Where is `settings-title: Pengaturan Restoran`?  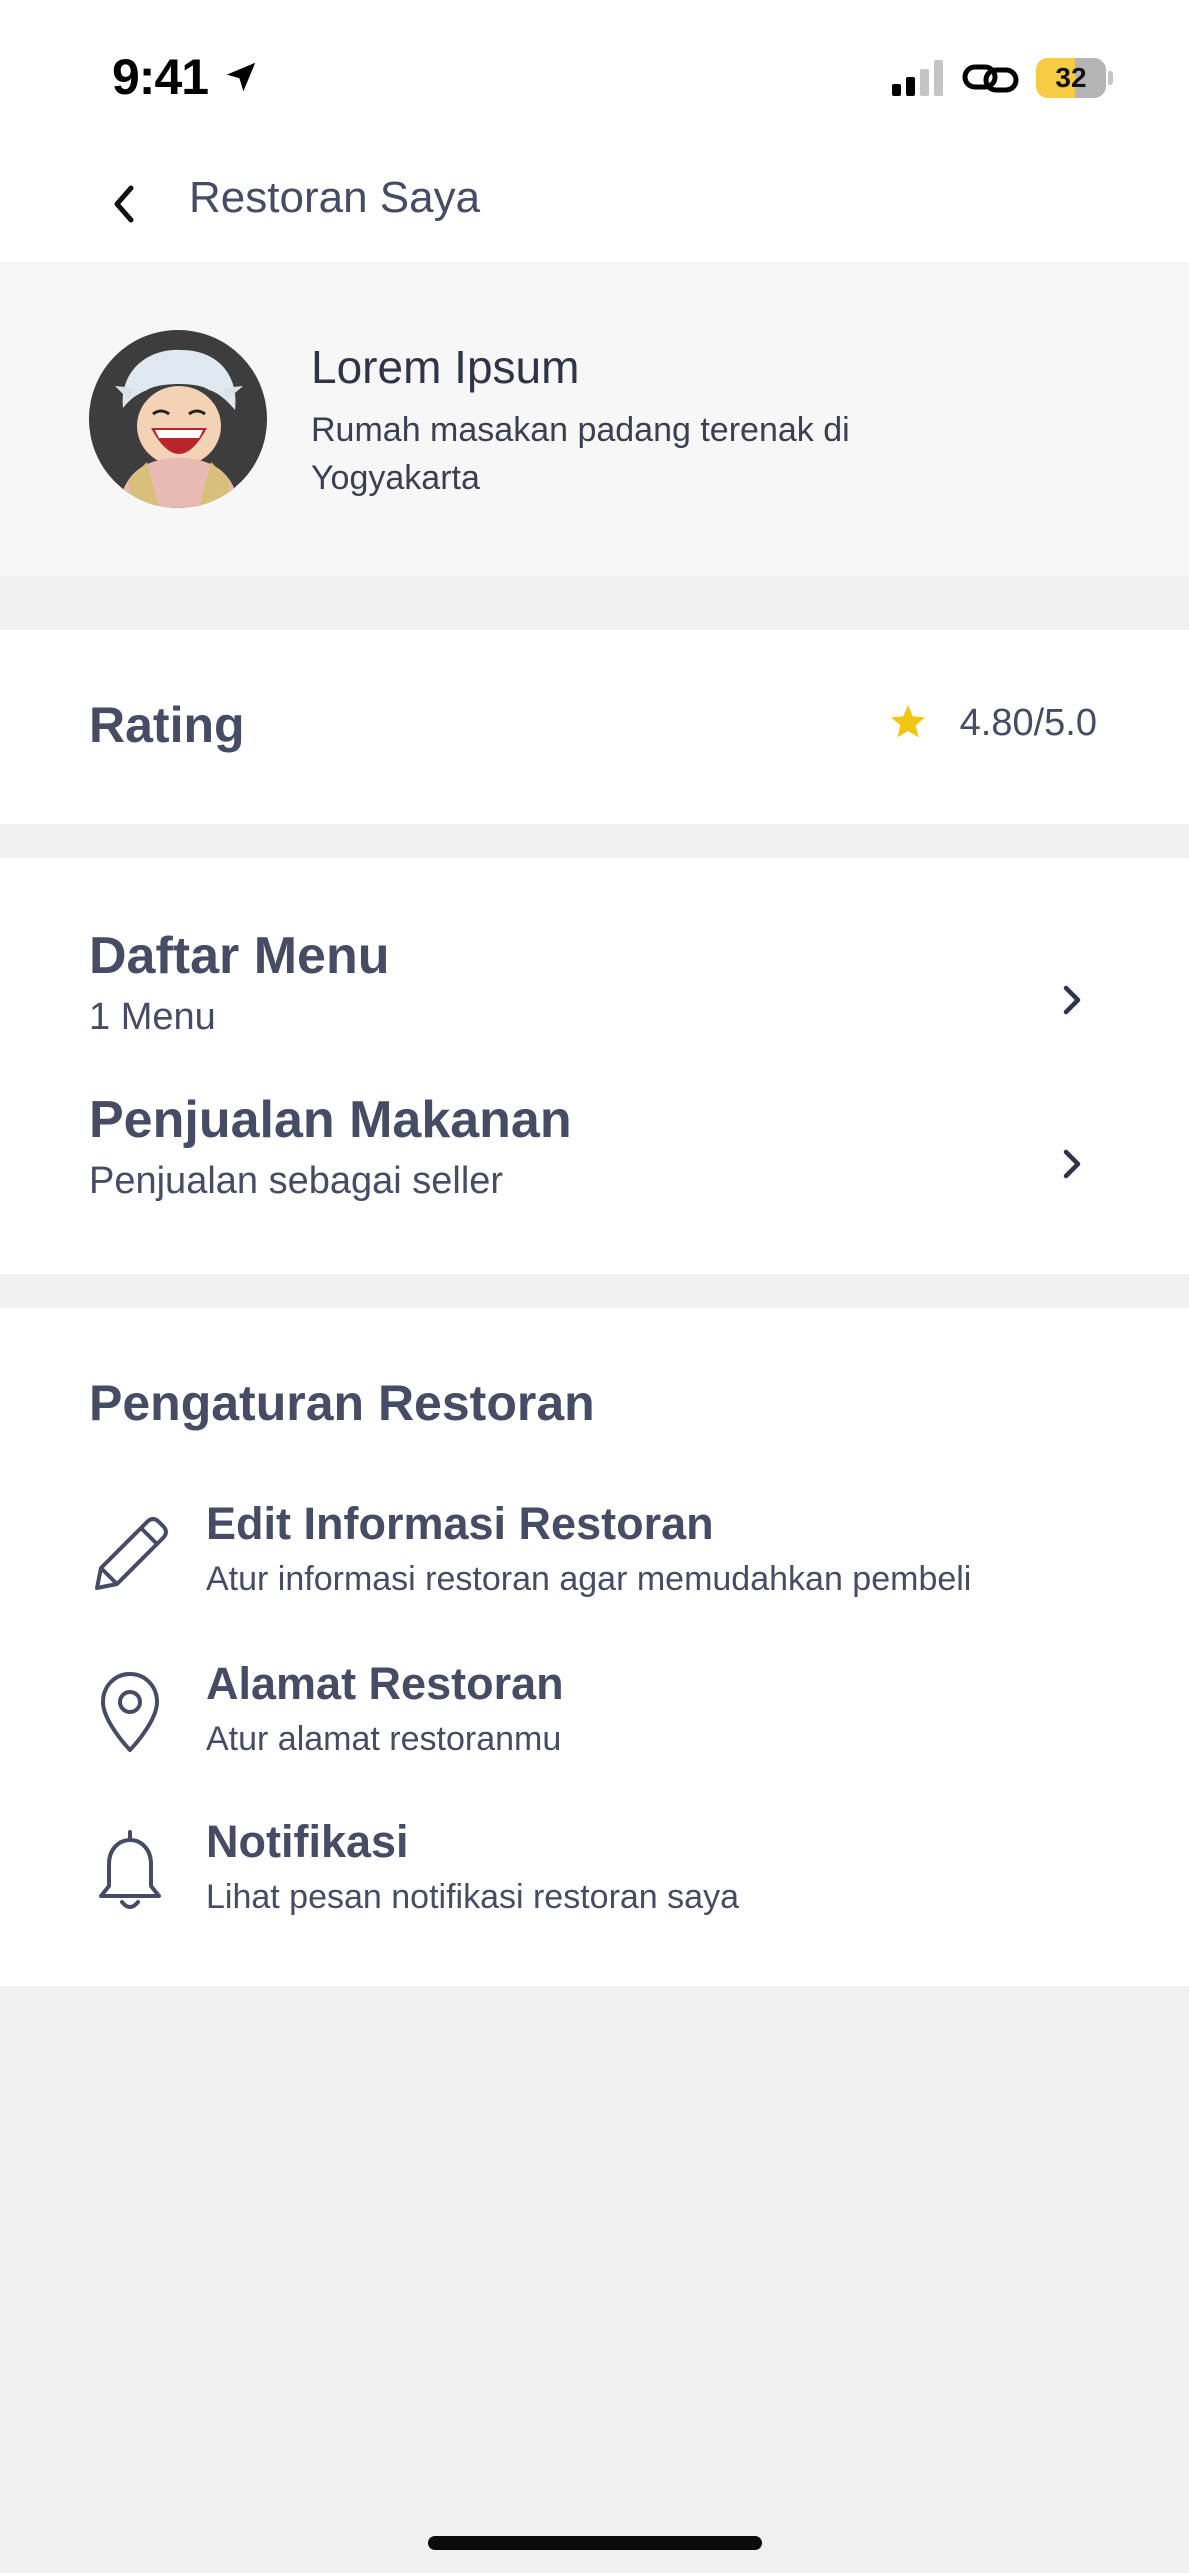
settings-title: Pengaturan Restoran is located at coordinates (342, 1403).